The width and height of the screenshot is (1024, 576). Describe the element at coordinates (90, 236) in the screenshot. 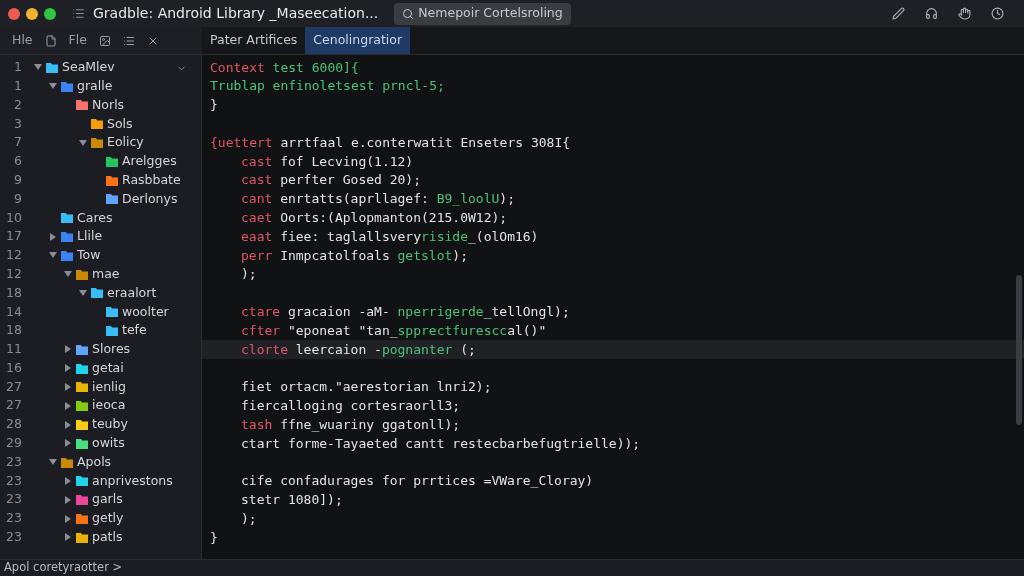

I see `tree-item: Llile` at that location.